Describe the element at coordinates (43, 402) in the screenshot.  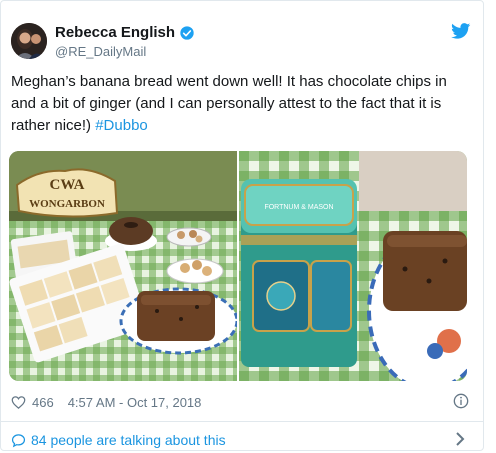
I see `like-count: 466` at that location.